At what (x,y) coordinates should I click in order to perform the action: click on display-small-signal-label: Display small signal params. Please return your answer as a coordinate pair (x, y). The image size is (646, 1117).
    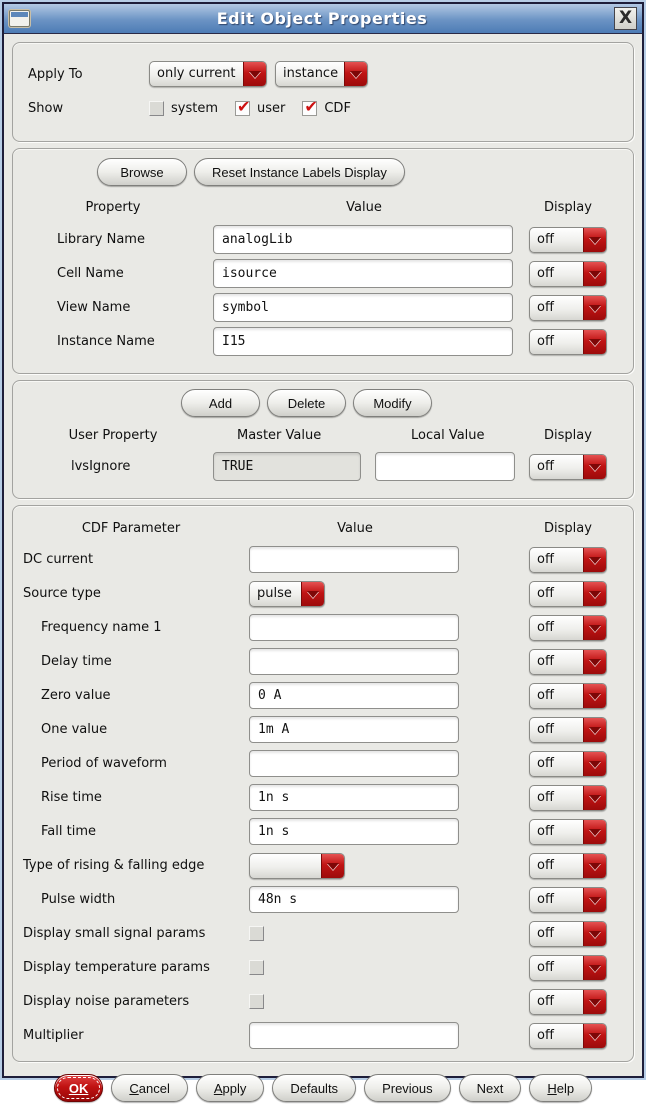
    Looking at the image, I should click on (114, 933).